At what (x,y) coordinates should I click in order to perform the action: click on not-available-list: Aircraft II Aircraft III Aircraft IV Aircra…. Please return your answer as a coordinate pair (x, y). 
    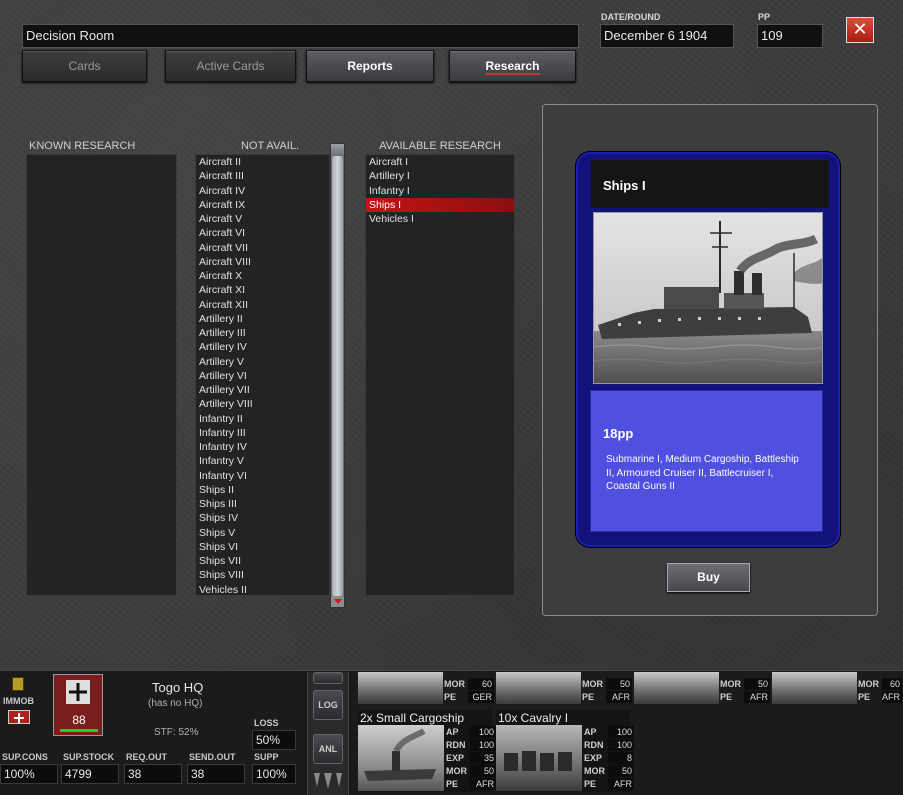
    Looking at the image, I should click on (262, 375).